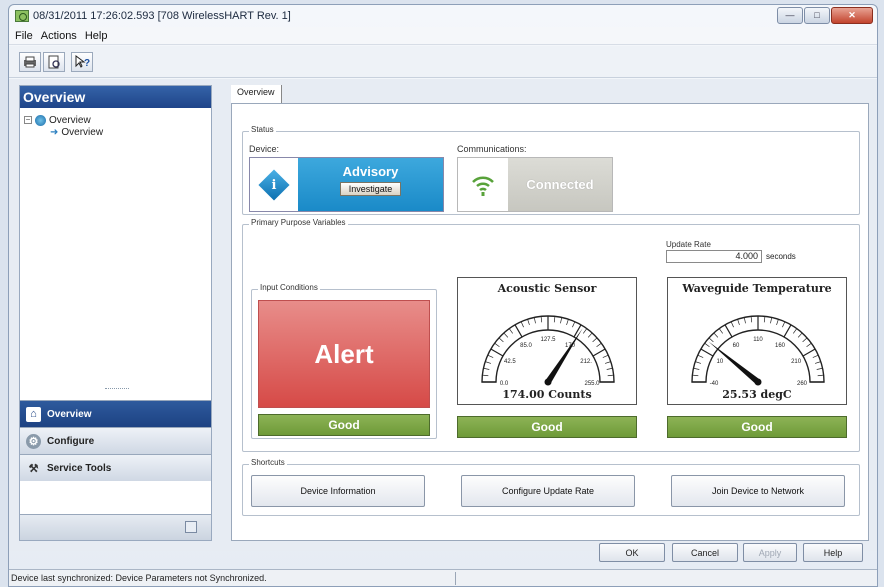 The image size is (884, 587). What do you see at coordinates (115, 389) in the screenshot?
I see `nav-splitter` at bounding box center [115, 389].